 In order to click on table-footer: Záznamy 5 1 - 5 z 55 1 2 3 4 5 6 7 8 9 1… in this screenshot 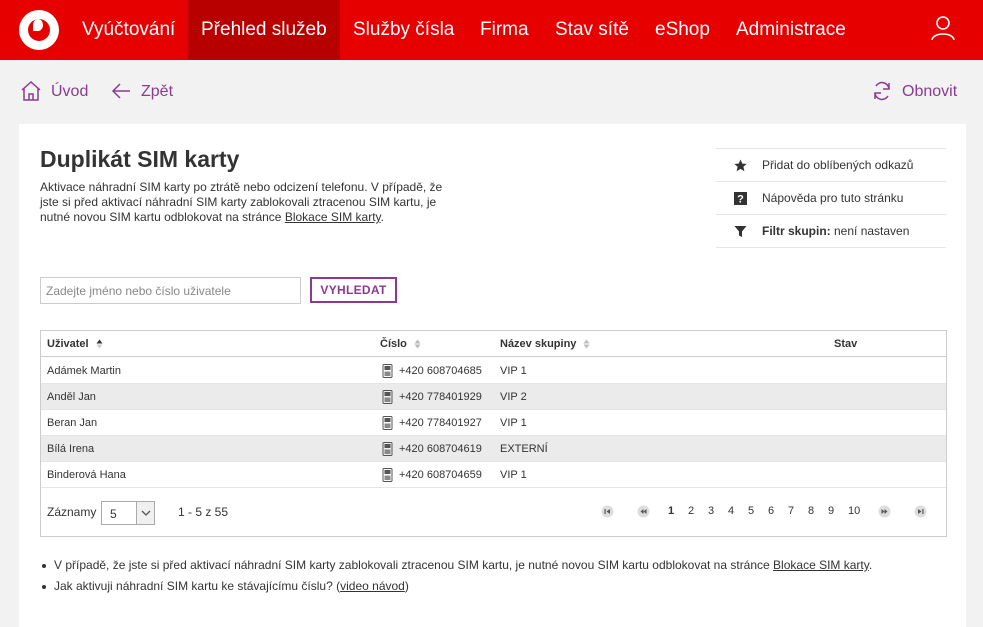, I will do `click(493, 512)`.